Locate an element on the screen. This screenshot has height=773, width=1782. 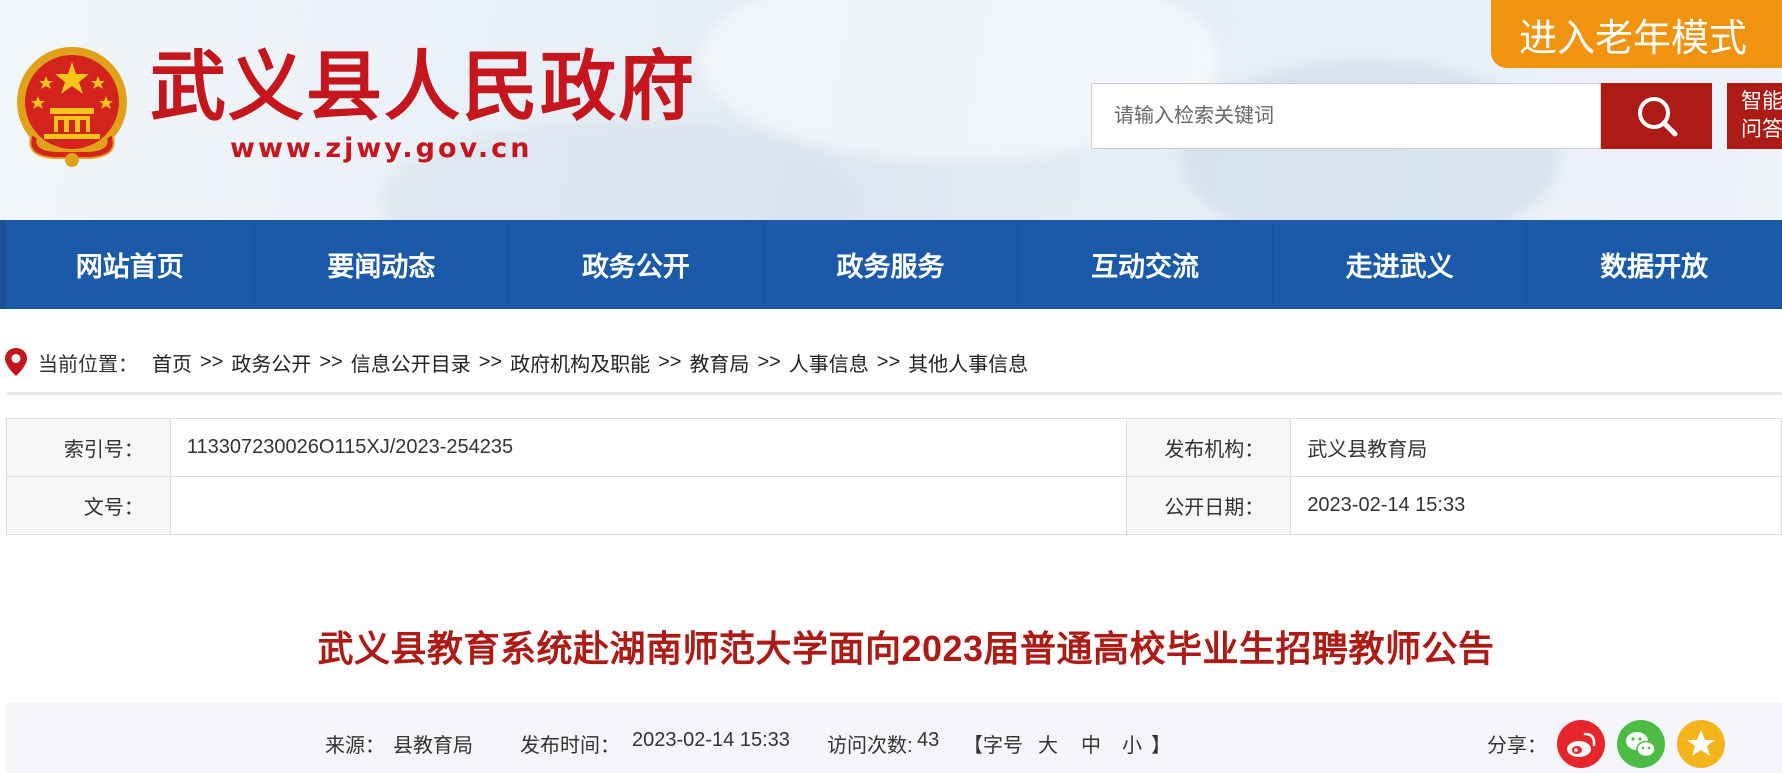
elder-mode-button: 进入老年模式 is located at coordinates (1636, 34).